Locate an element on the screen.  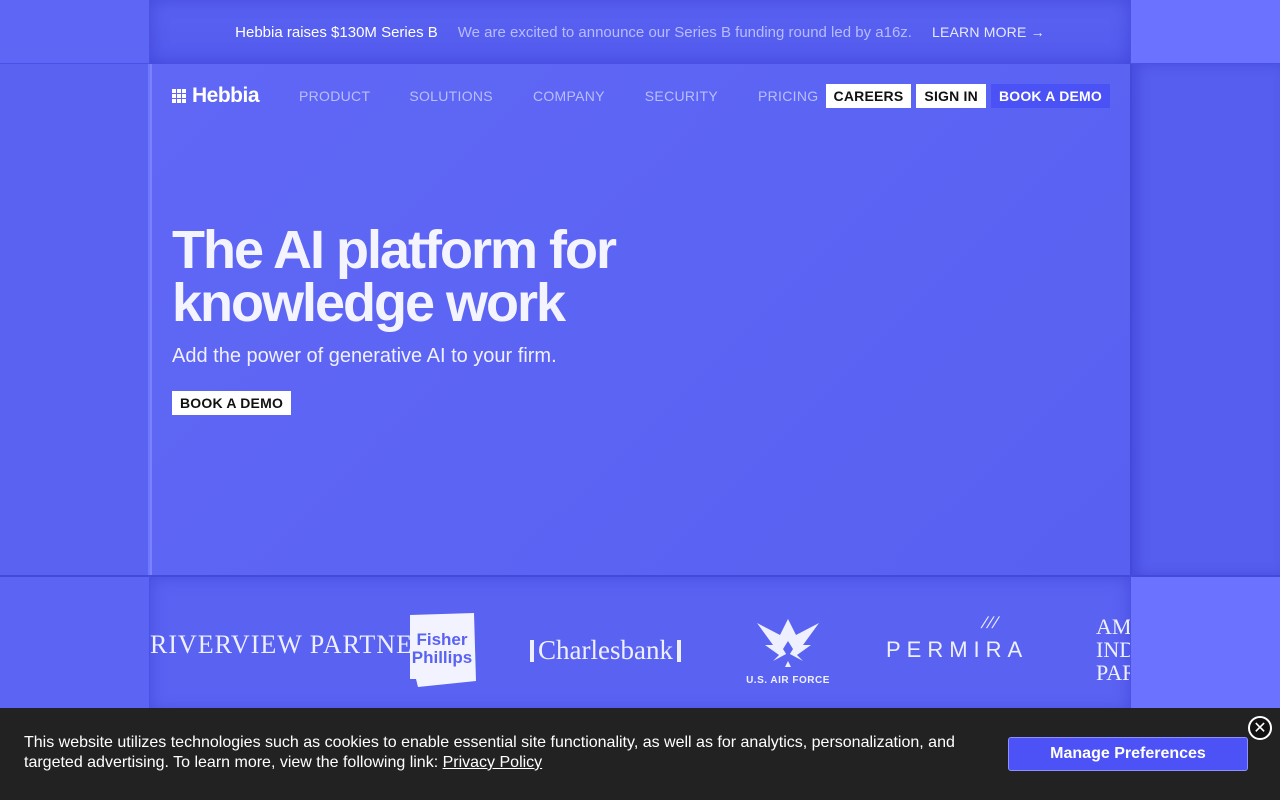
air-force-text: U.S. AIR FORCE is located at coordinates (788, 680).